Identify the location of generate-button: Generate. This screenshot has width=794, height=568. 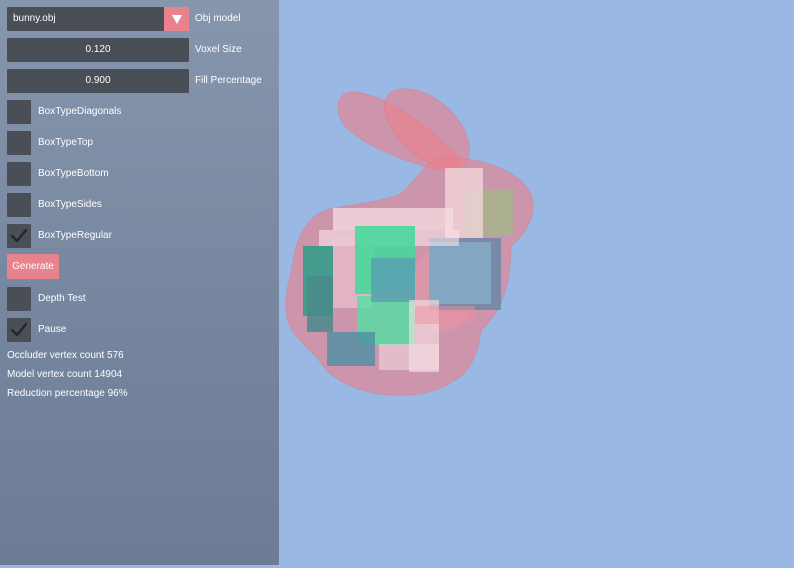
(33, 266).